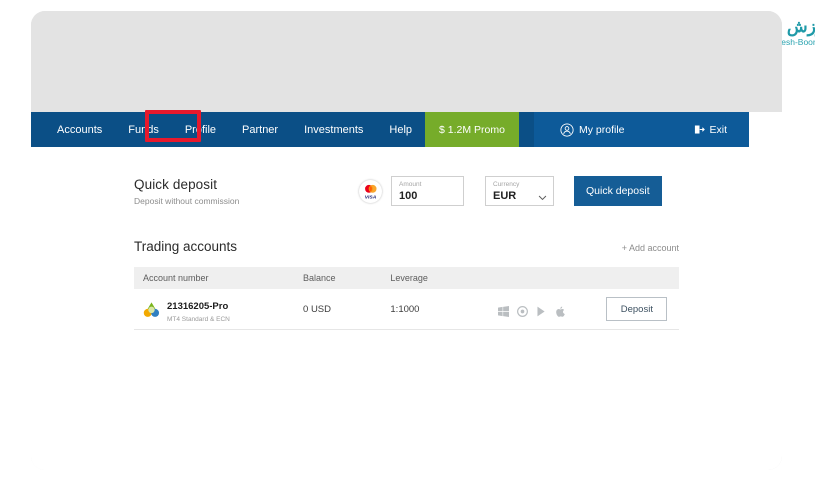 Image resolution: width=815 pixels, height=504 pixels. What do you see at coordinates (176, 184) in the screenshot?
I see `quick-deposit-title: Quick deposit` at bounding box center [176, 184].